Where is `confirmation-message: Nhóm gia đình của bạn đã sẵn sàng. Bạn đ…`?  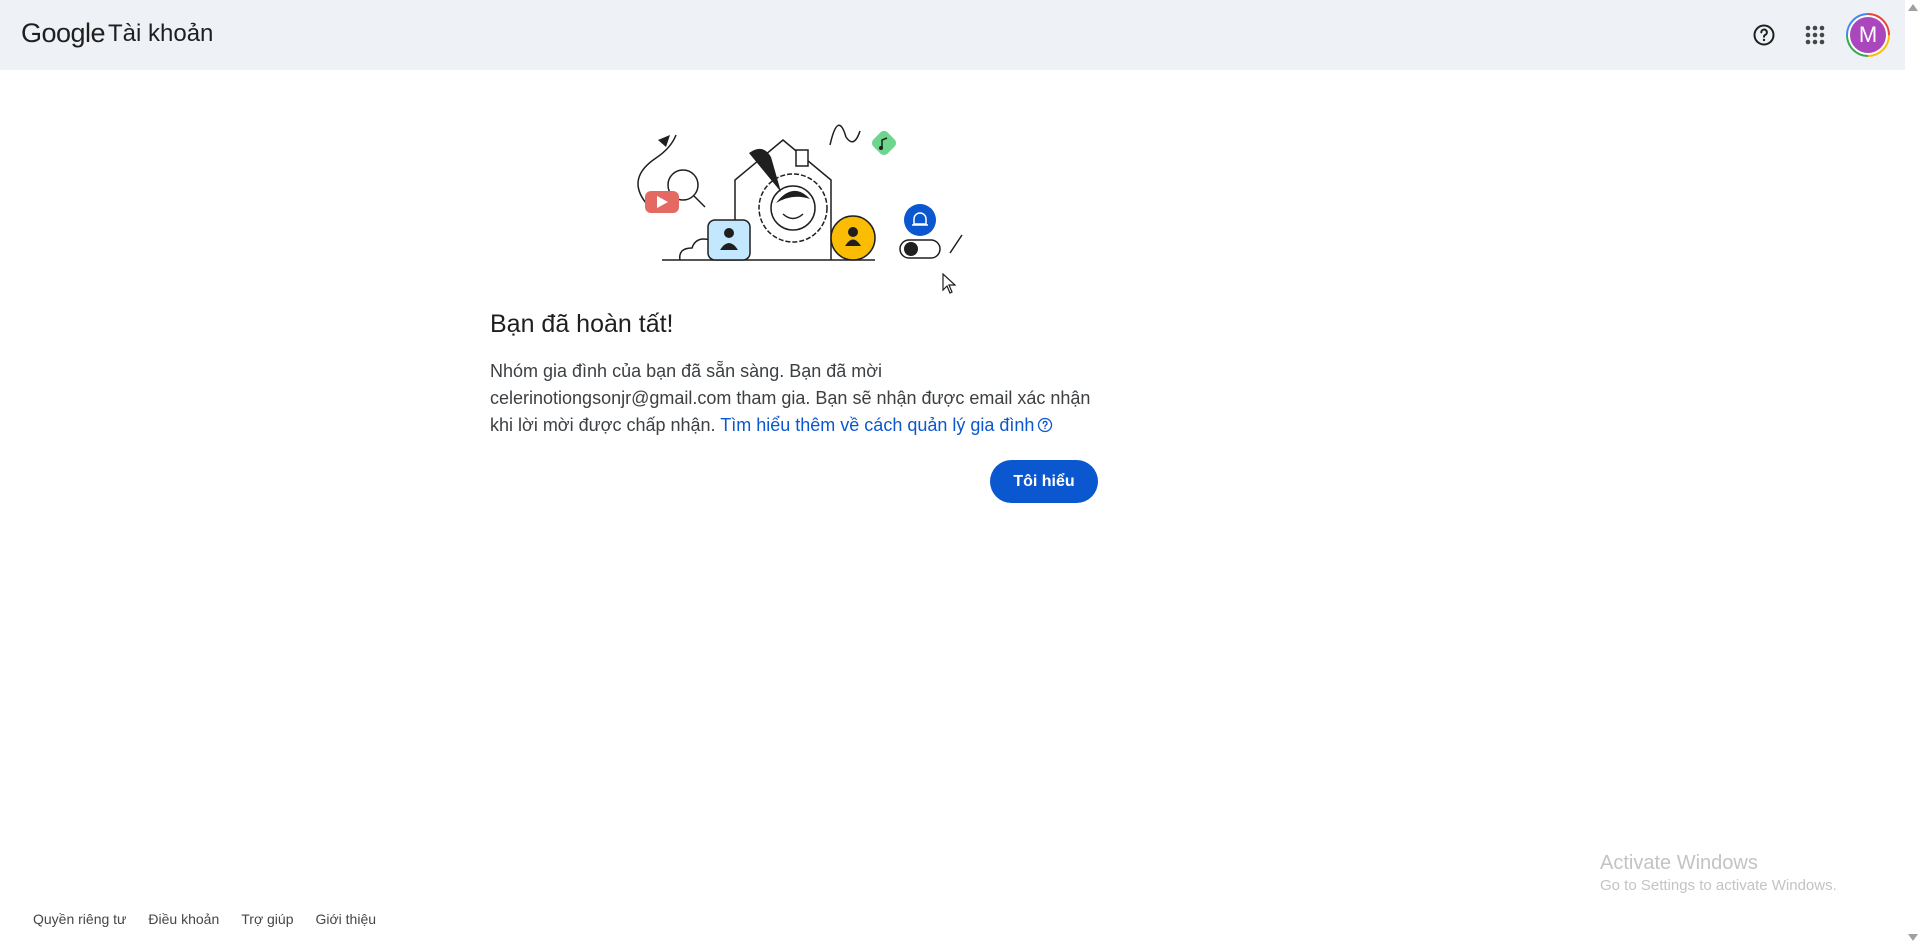
confirmation-message: Nhóm gia đình của bạn đã sẵn sàng. Bạn đ… is located at coordinates (795, 398).